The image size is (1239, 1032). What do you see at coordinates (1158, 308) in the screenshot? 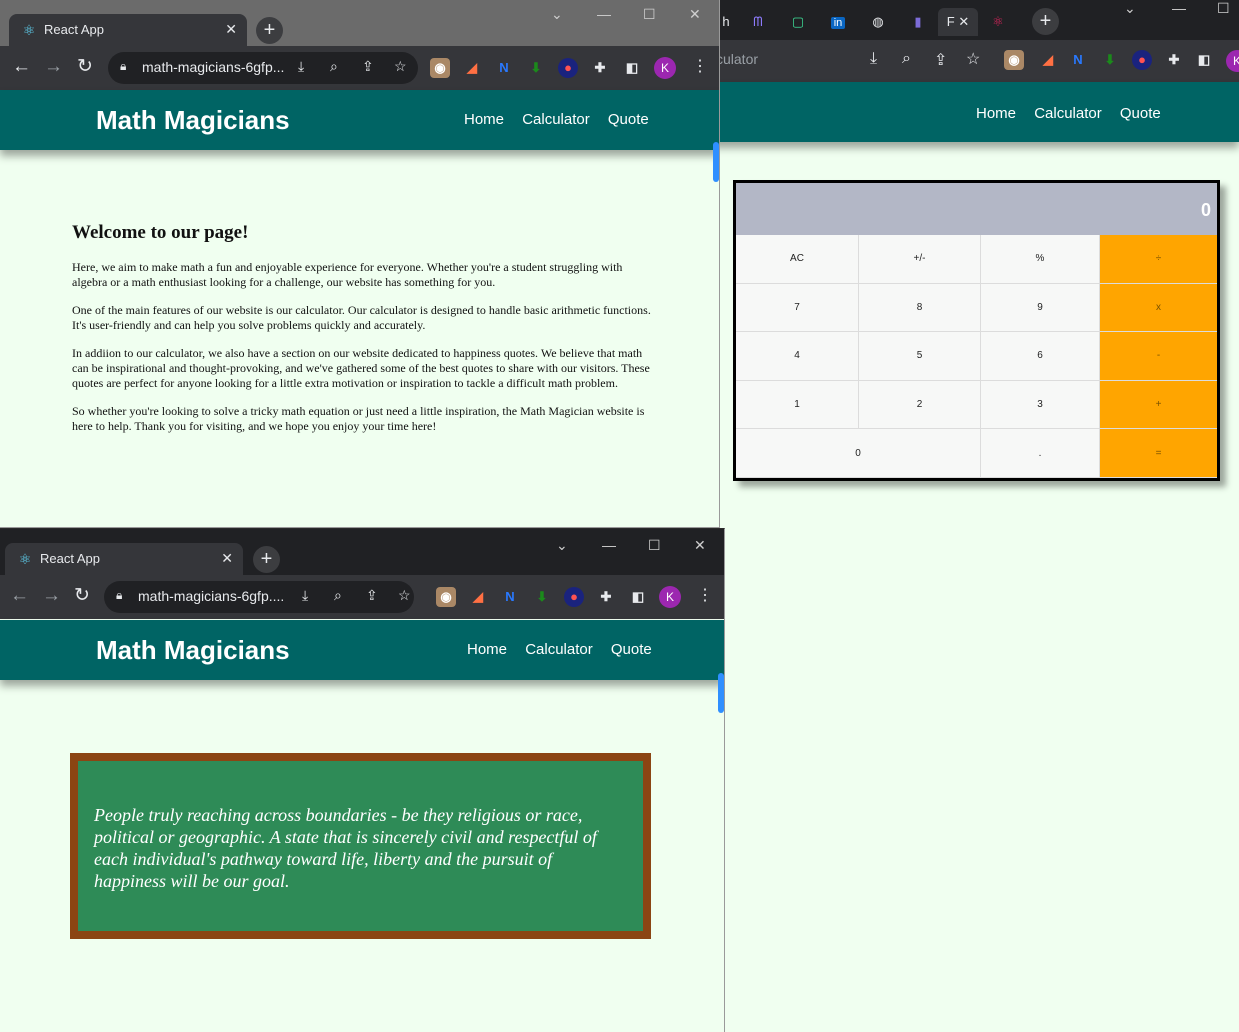
I see `key-multiply: x` at bounding box center [1158, 308].